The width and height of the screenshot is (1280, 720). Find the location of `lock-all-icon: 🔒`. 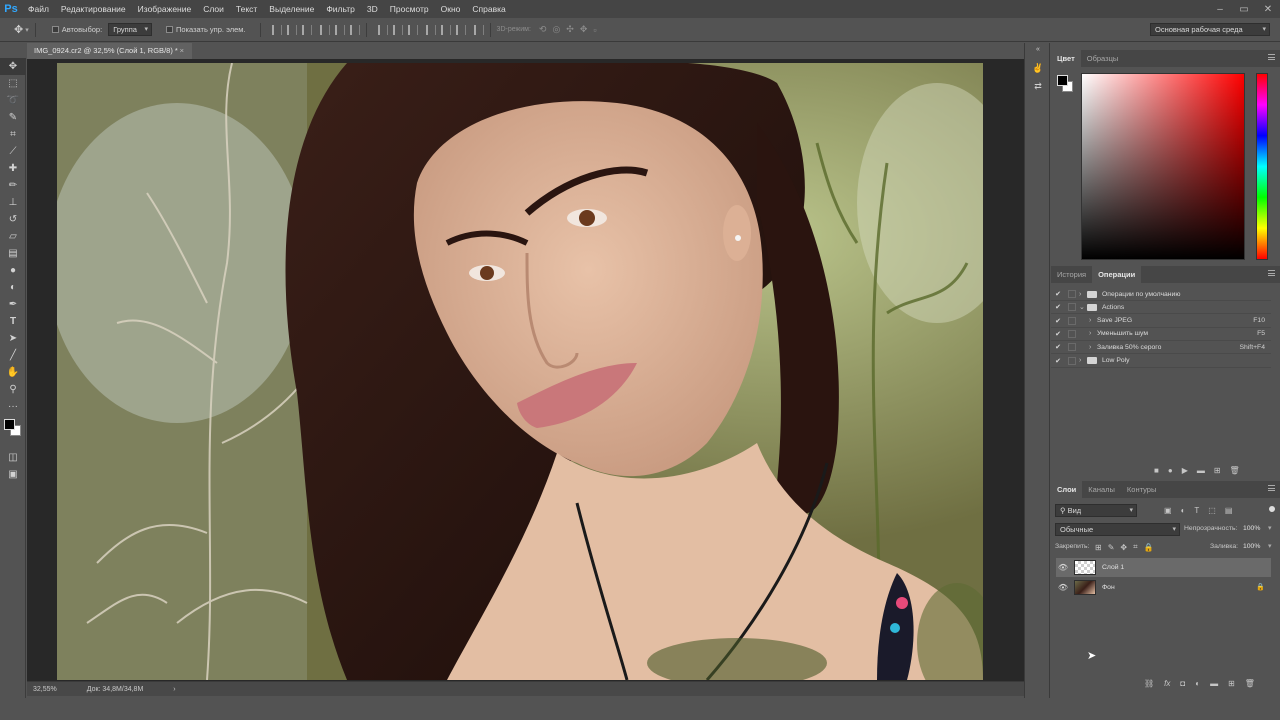

lock-all-icon: 🔒 is located at coordinates (1149, 547).